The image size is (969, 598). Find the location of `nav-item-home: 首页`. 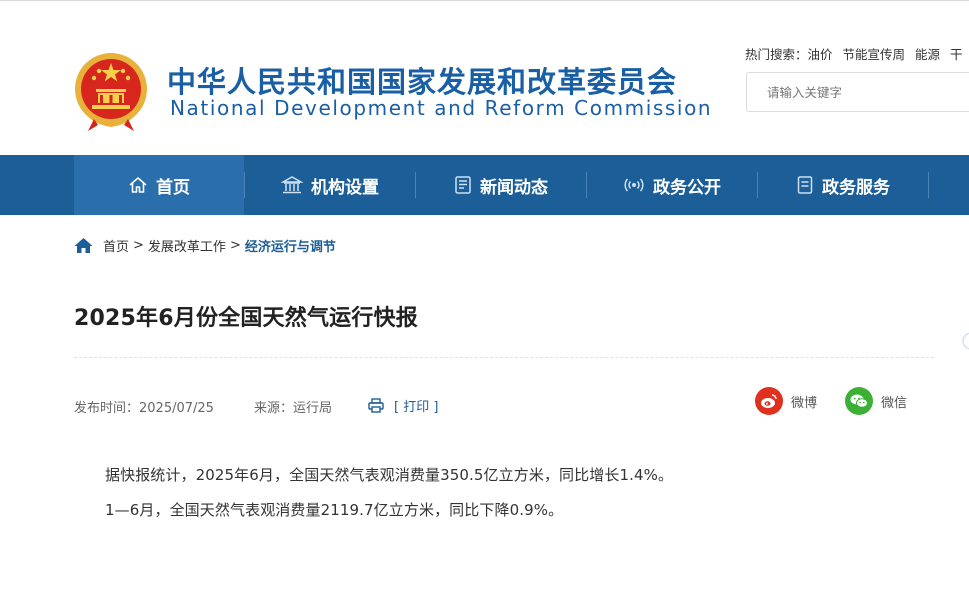

nav-item-home: 首页 is located at coordinates (159, 185).